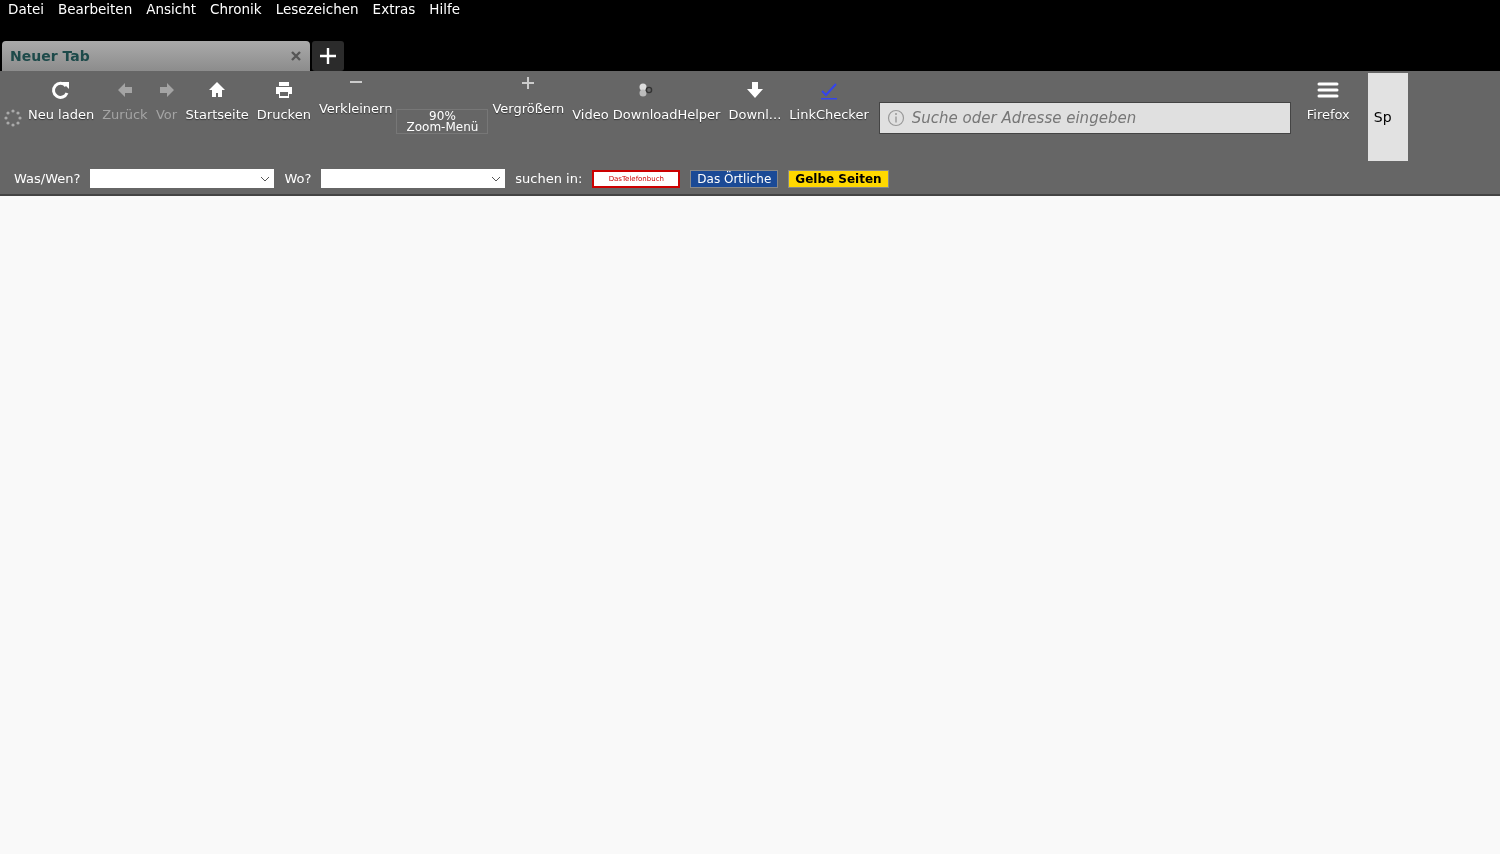 The image size is (1500, 854). Describe the element at coordinates (1084, 118) in the screenshot. I see `address-field: Suche oder Adresse eingeben` at that location.